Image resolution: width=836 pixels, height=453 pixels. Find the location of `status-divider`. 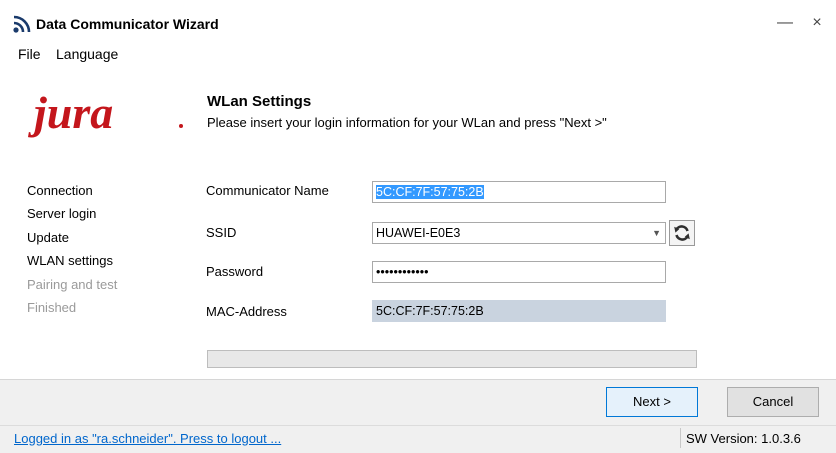

status-divider is located at coordinates (680, 438).